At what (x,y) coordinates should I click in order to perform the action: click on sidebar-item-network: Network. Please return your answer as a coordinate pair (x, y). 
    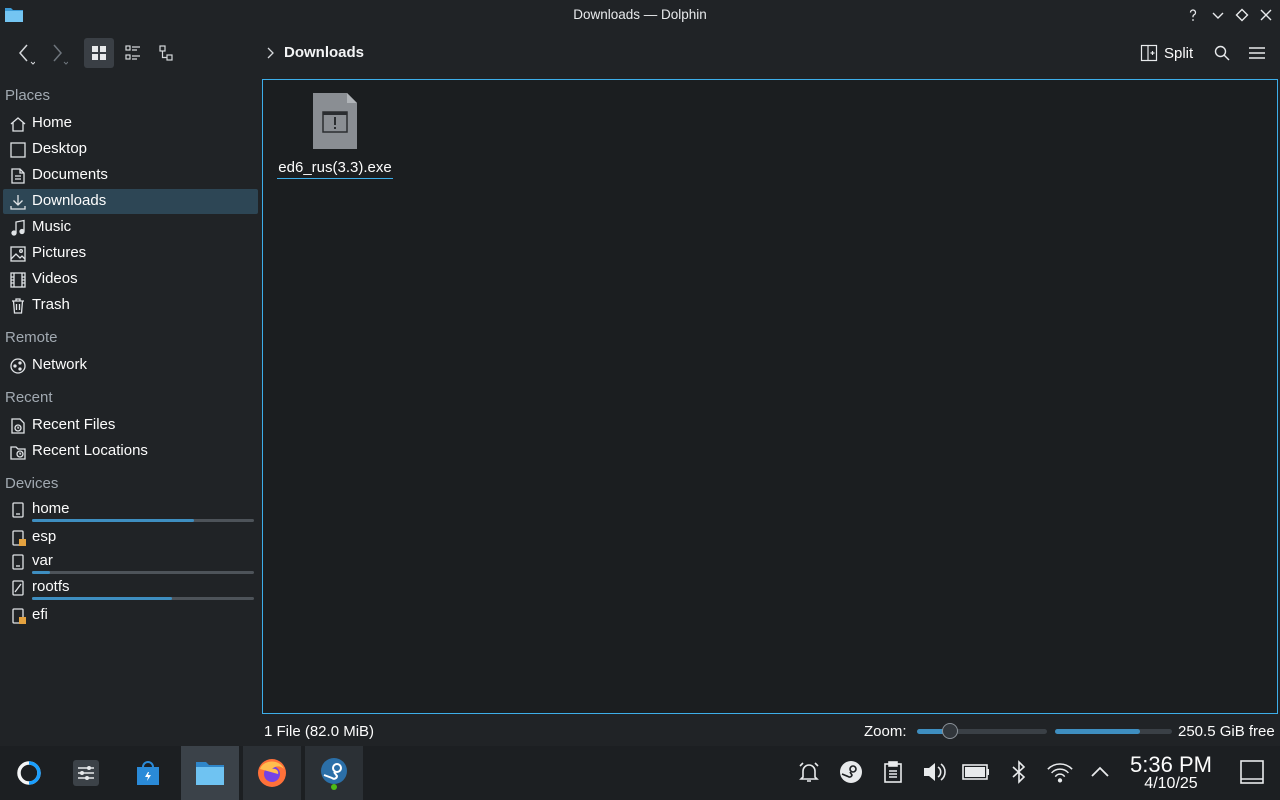
    Looking at the image, I should click on (130, 365).